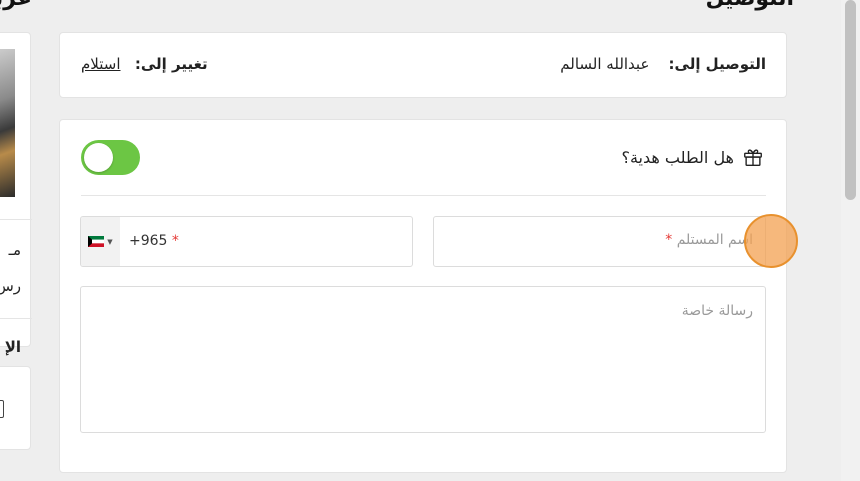  What do you see at coordinates (2, 409) in the screenshot?
I see `coupon-input` at bounding box center [2, 409].